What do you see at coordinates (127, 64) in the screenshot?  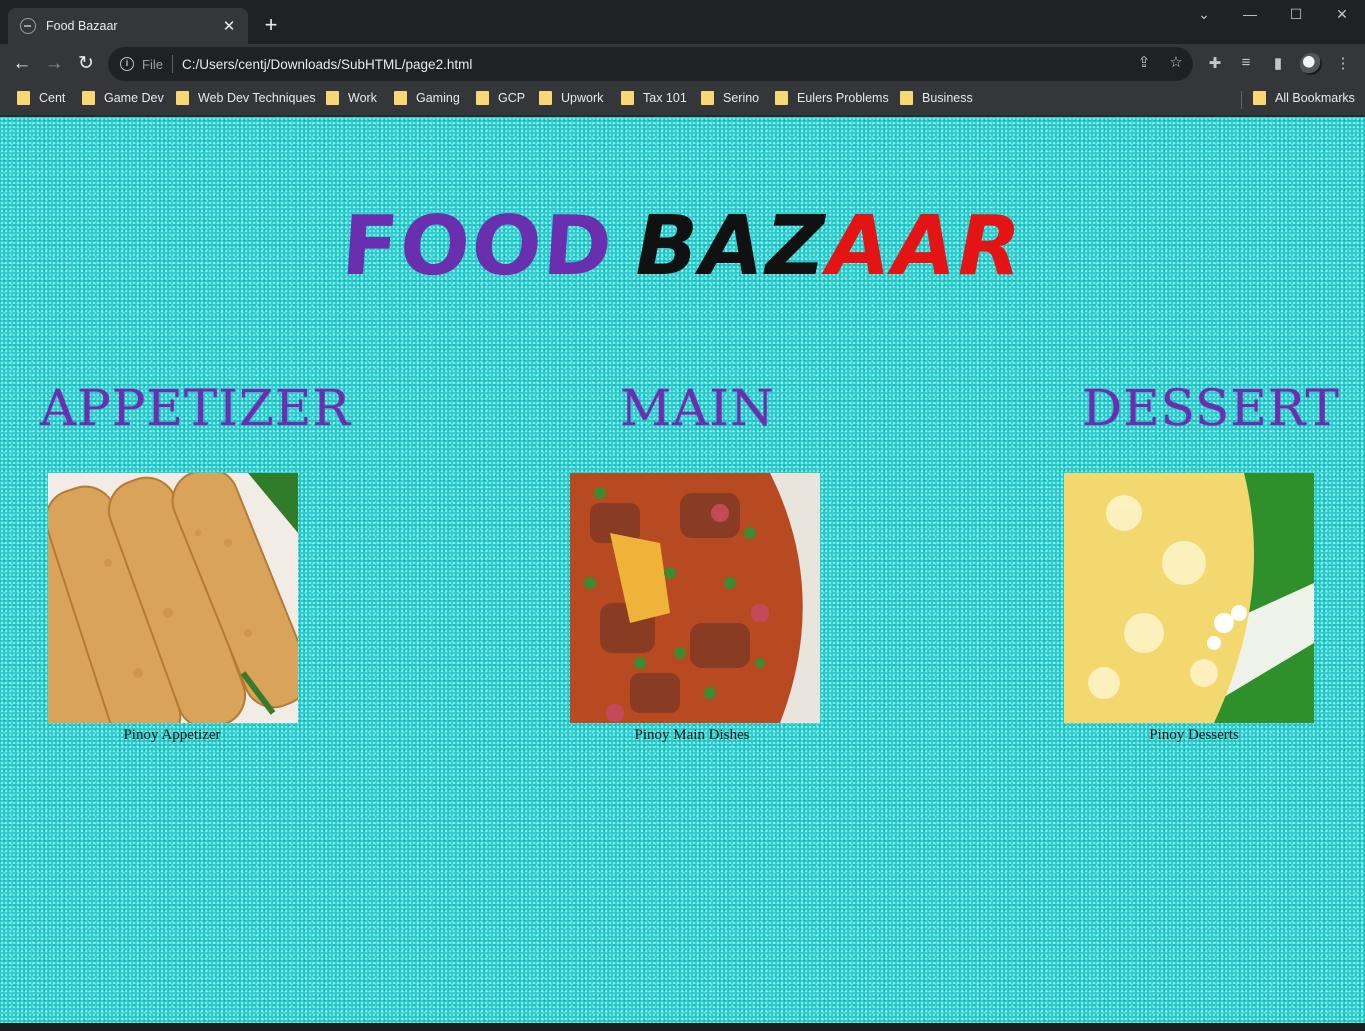 I see `info-icon: i` at bounding box center [127, 64].